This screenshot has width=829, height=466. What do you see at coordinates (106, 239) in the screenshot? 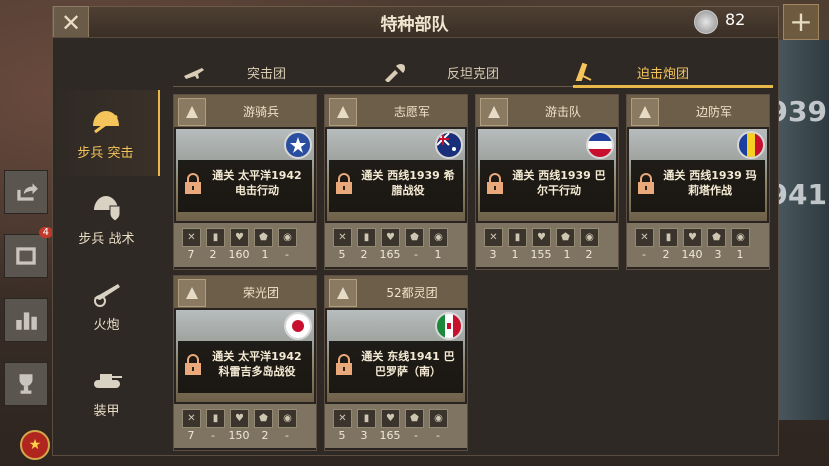
I see `sidebar-item-label: 步兵 战术` at bounding box center [106, 239].